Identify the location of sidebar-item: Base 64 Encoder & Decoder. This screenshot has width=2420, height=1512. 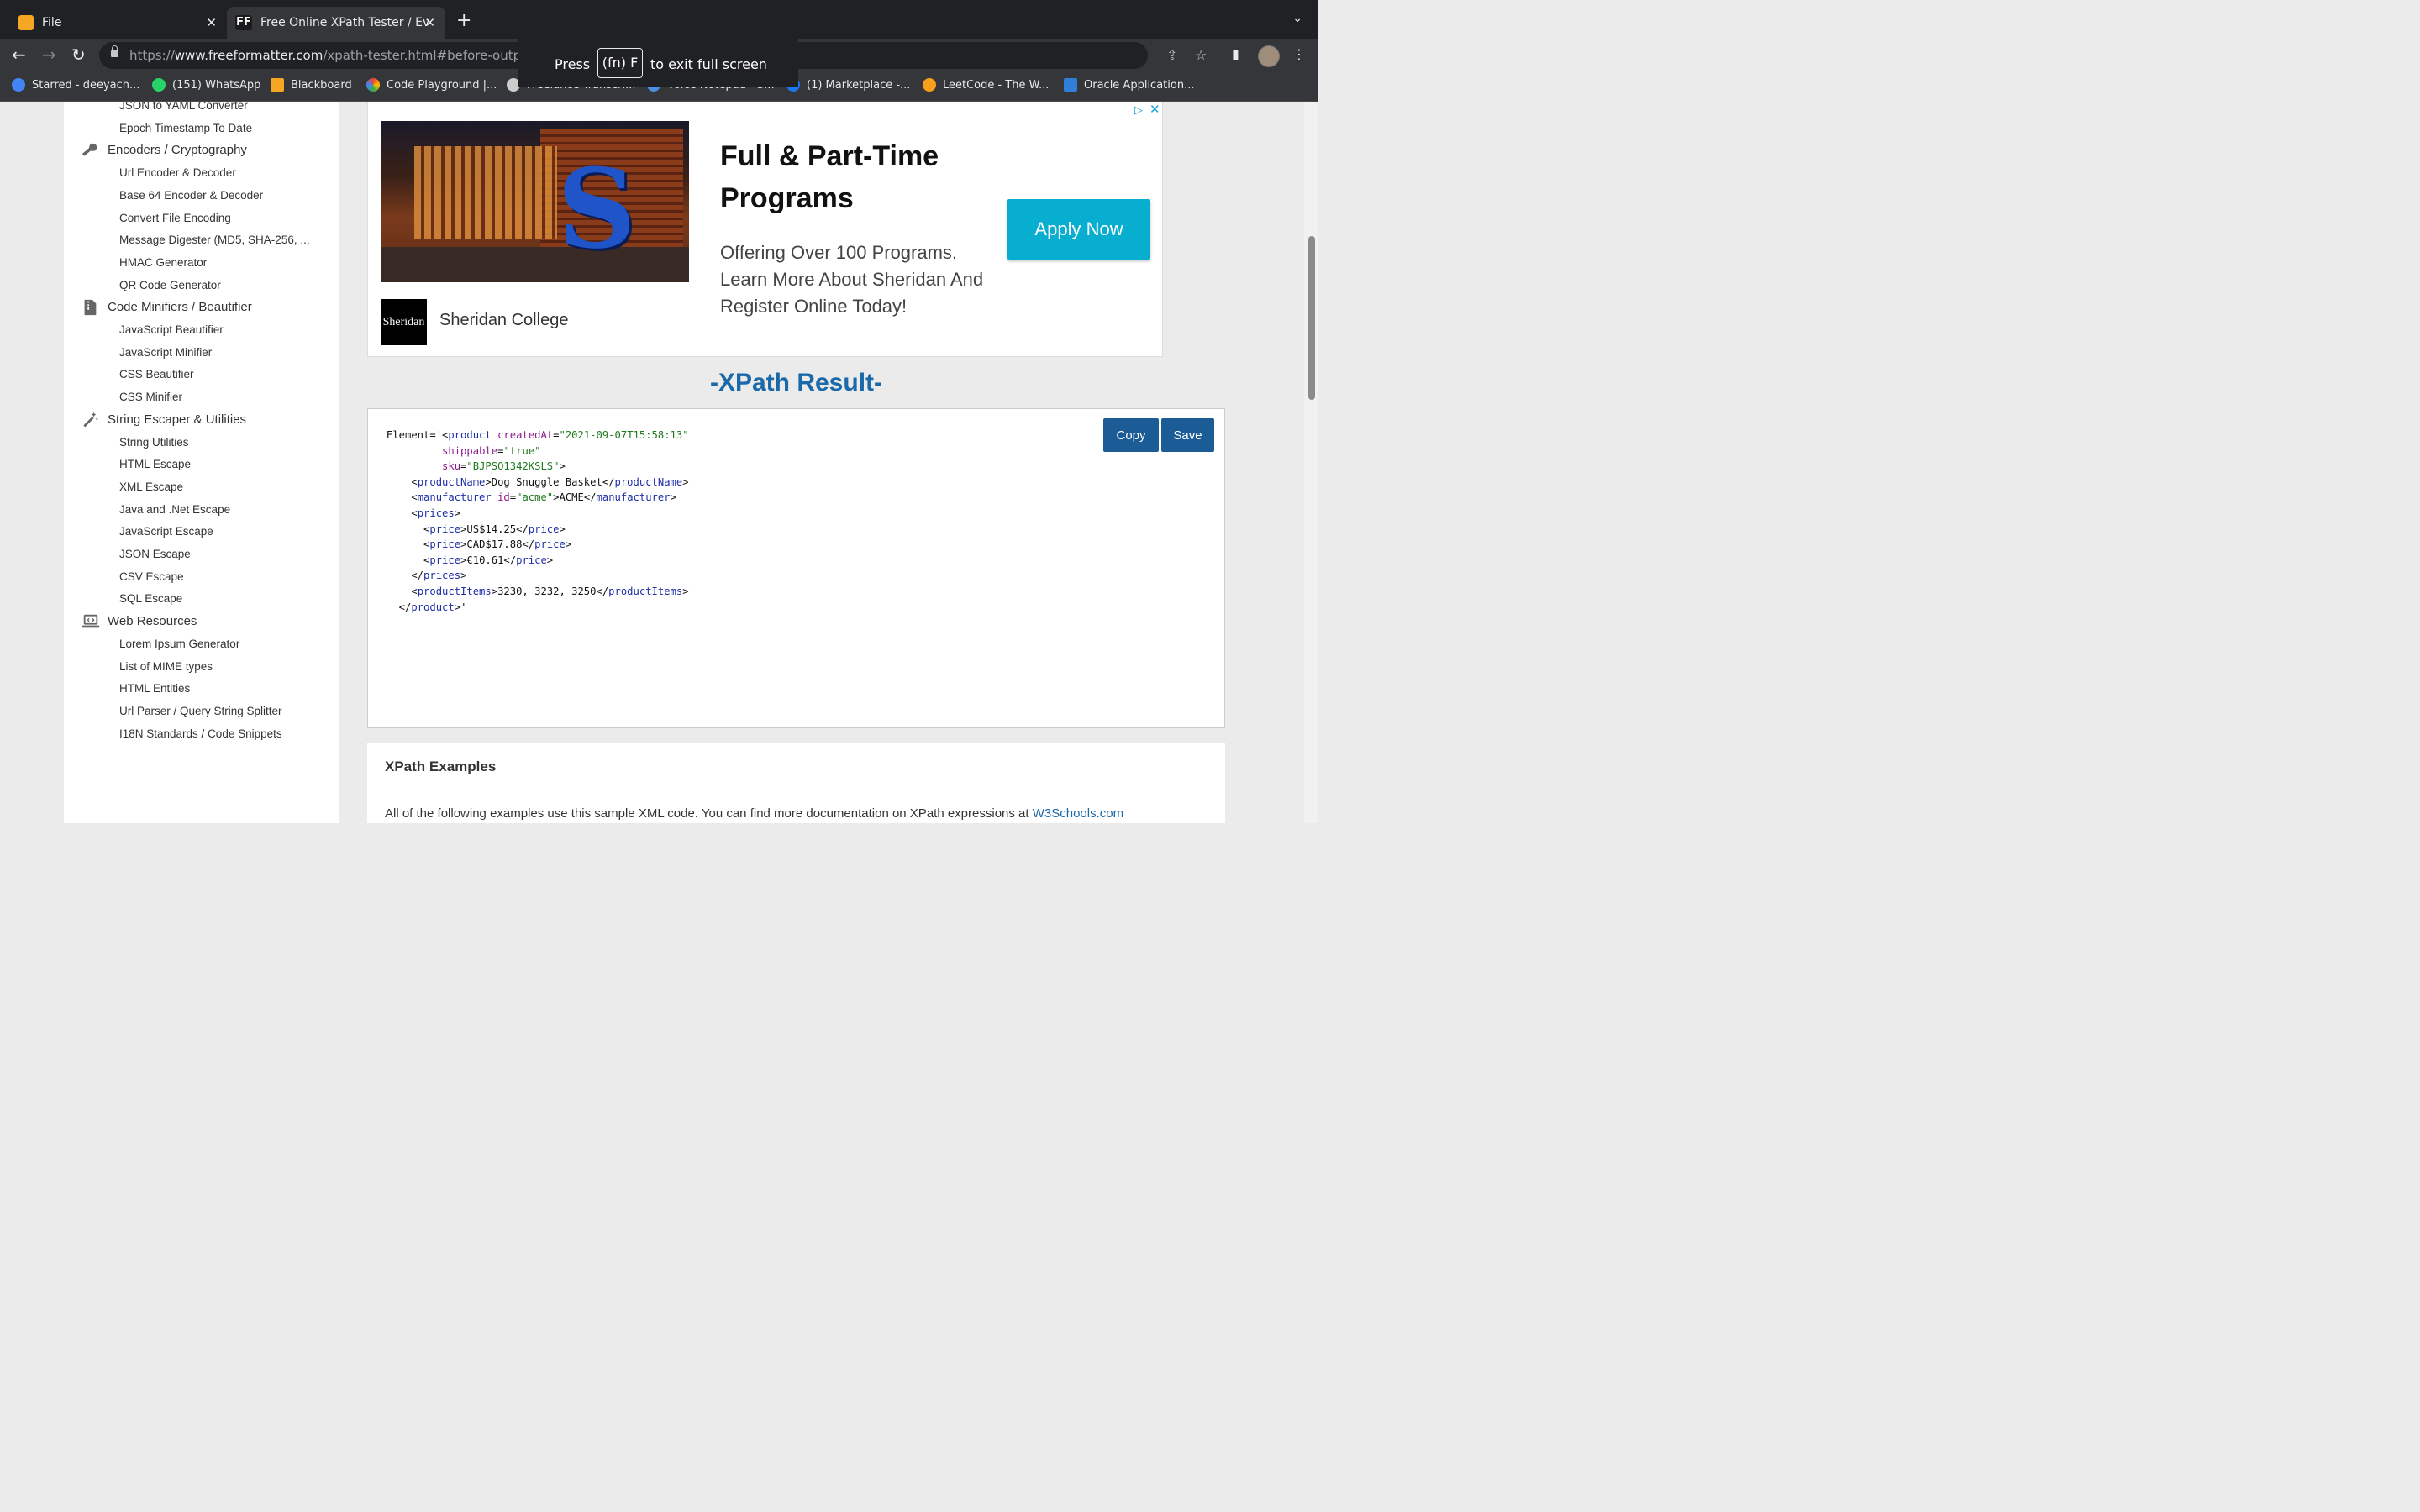
(191, 195).